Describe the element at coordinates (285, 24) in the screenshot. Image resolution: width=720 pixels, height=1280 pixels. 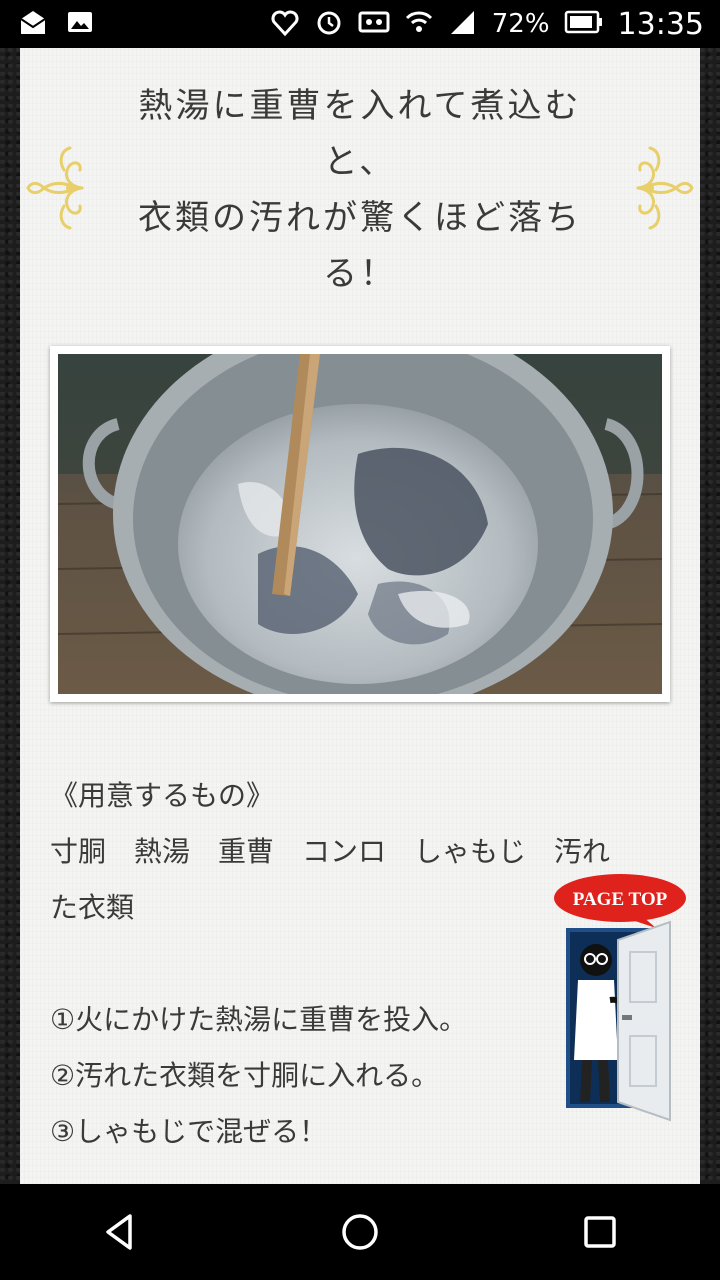
I see `heart-shield-icon` at that location.